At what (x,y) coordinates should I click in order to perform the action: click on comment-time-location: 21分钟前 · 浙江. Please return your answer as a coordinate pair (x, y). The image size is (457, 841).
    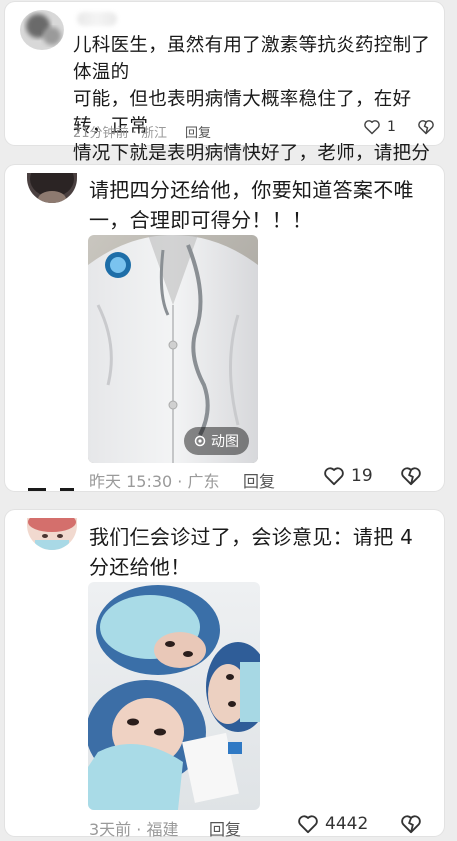
    Looking at the image, I should click on (120, 133).